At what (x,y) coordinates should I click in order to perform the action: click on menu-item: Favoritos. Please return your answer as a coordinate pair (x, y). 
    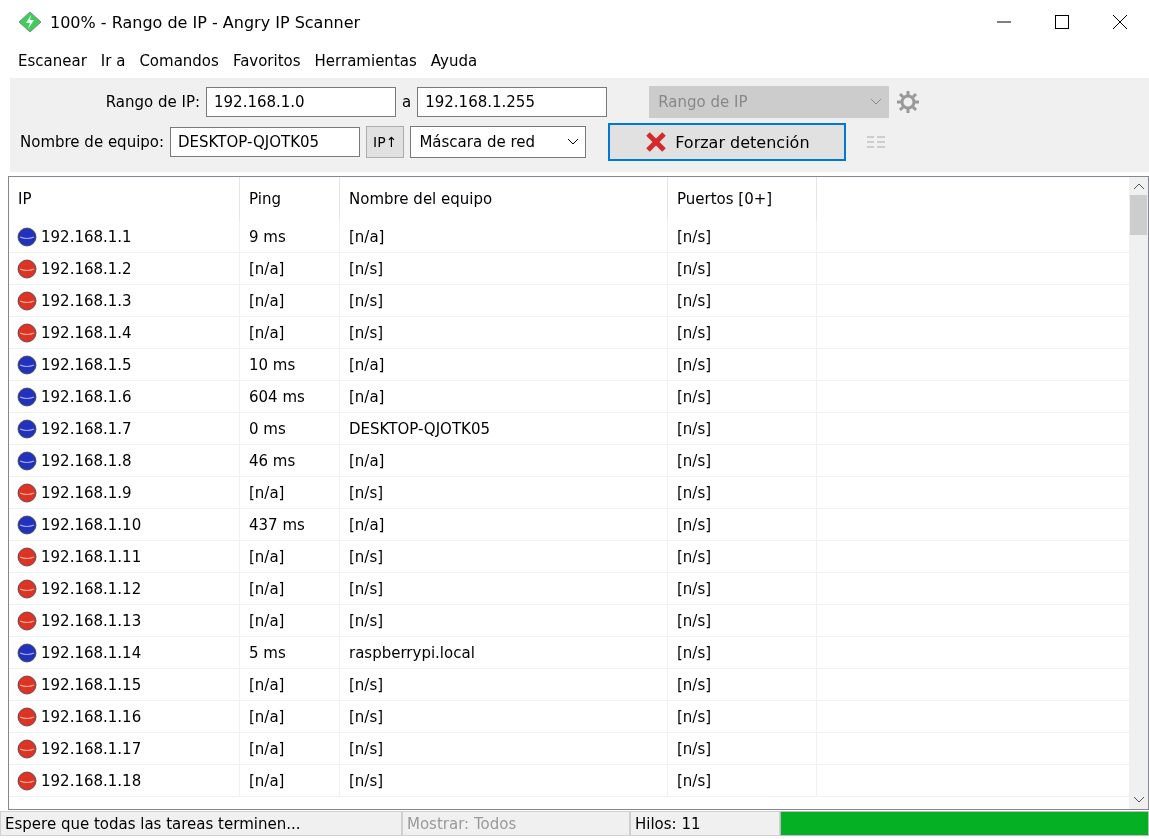
    Looking at the image, I should click on (266, 61).